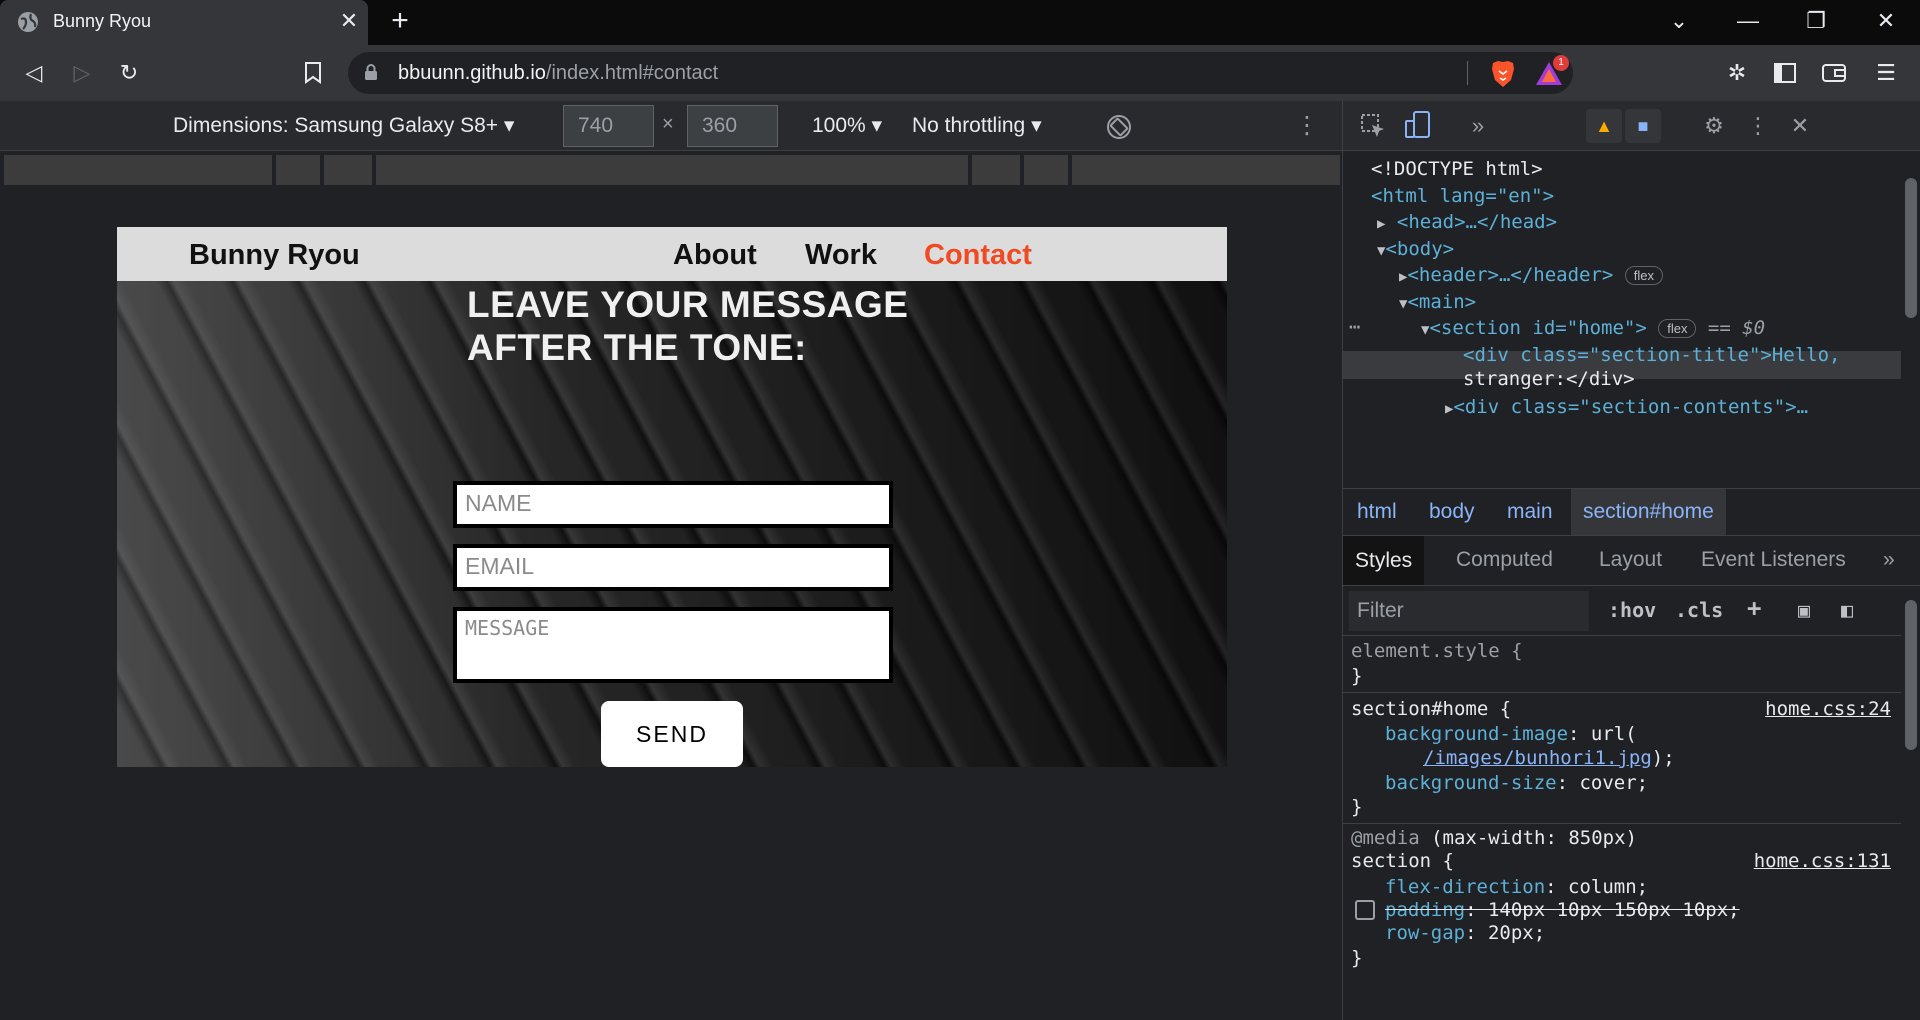 This screenshot has width=1920, height=1020. I want to click on width-input: 740, so click(608, 126).